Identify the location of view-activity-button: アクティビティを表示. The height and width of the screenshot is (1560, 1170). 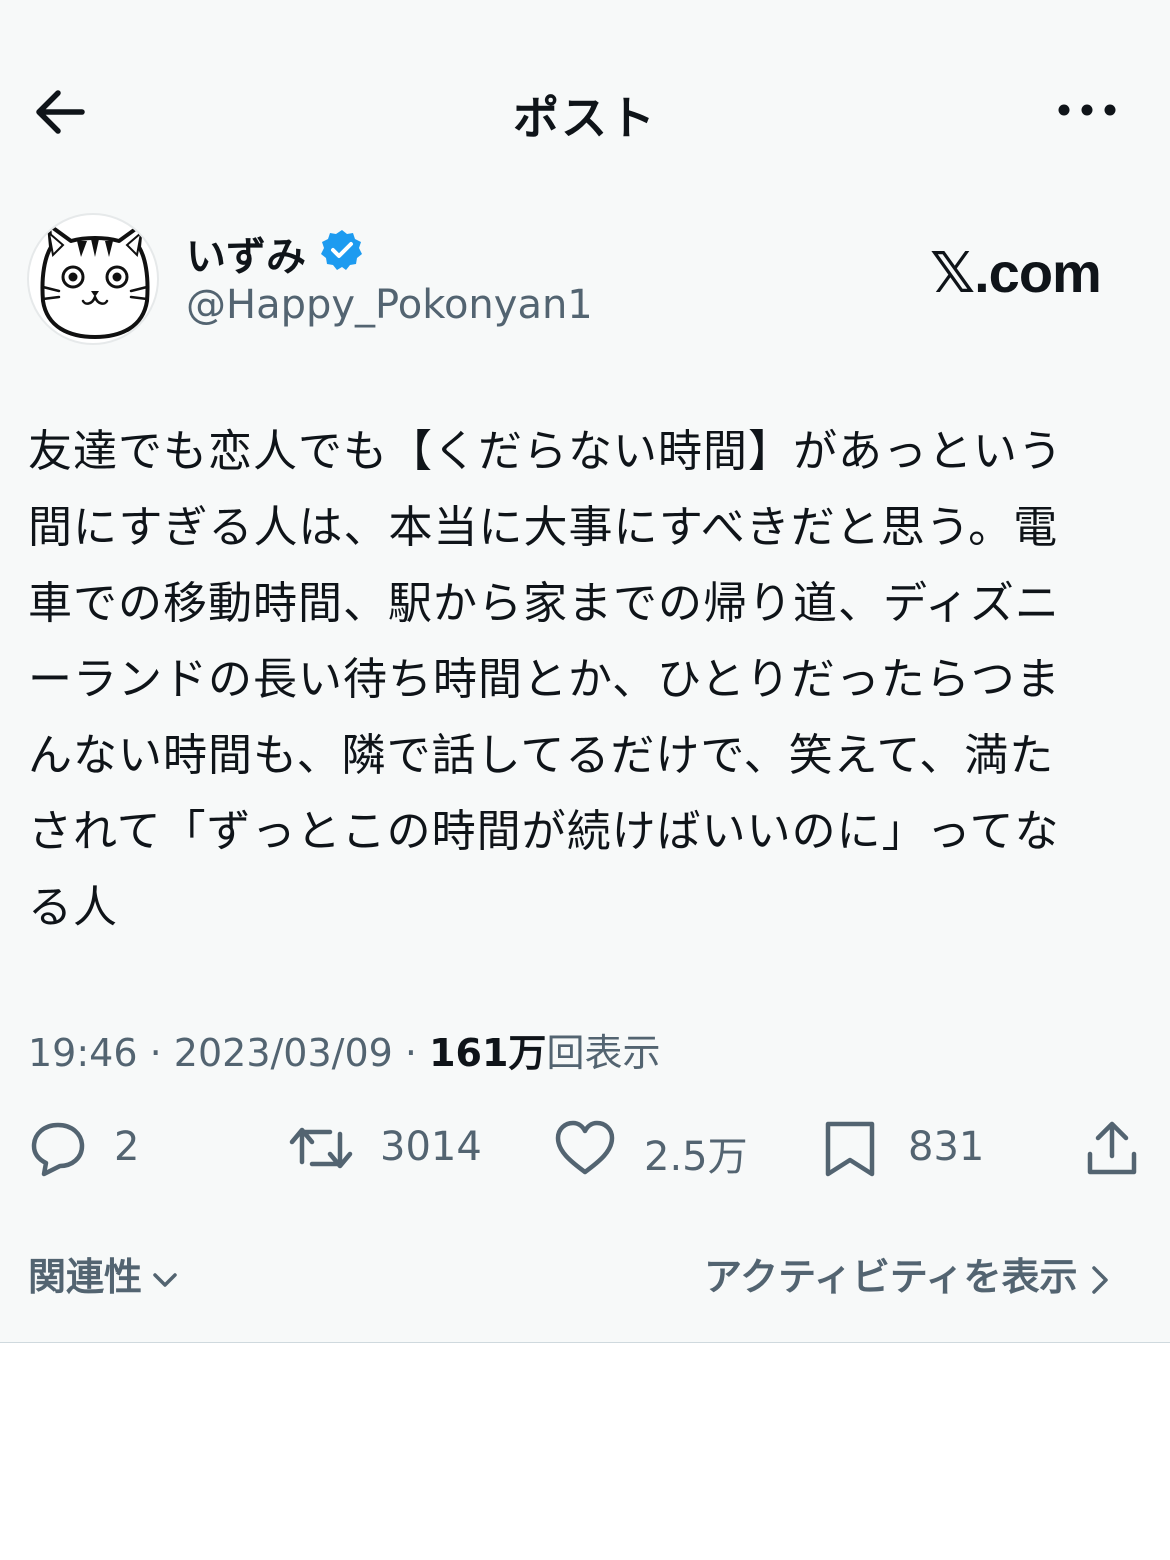
(908, 1273).